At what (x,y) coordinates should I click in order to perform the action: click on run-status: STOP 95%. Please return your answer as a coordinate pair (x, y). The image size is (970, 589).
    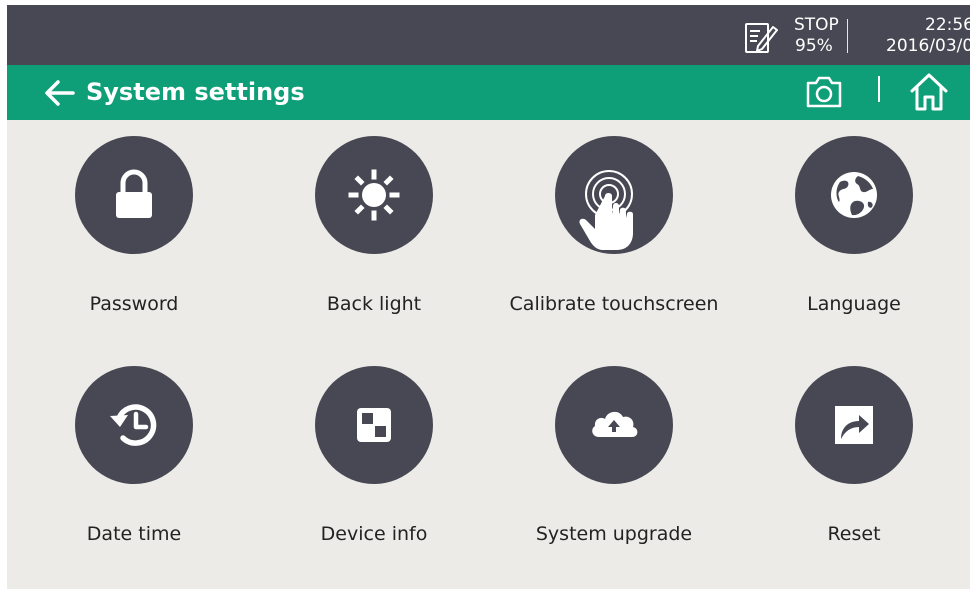
    Looking at the image, I should click on (816, 36).